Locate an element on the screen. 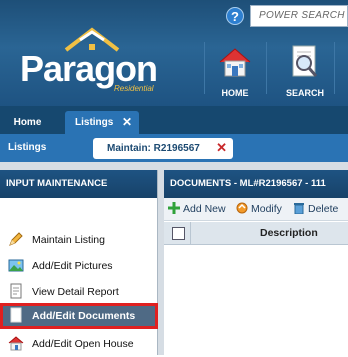 The width and height of the screenshot is (348, 357). sub-tab-maintain: Maintain: R2196567 ✕ is located at coordinates (163, 148).